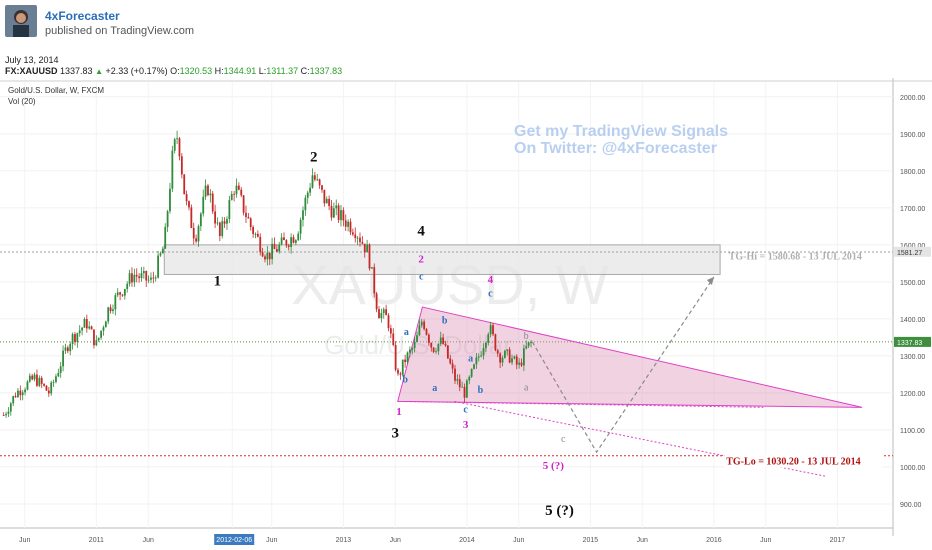 This screenshot has height=550, width=932. I want to click on wave-annotation: c, so click(563, 439).